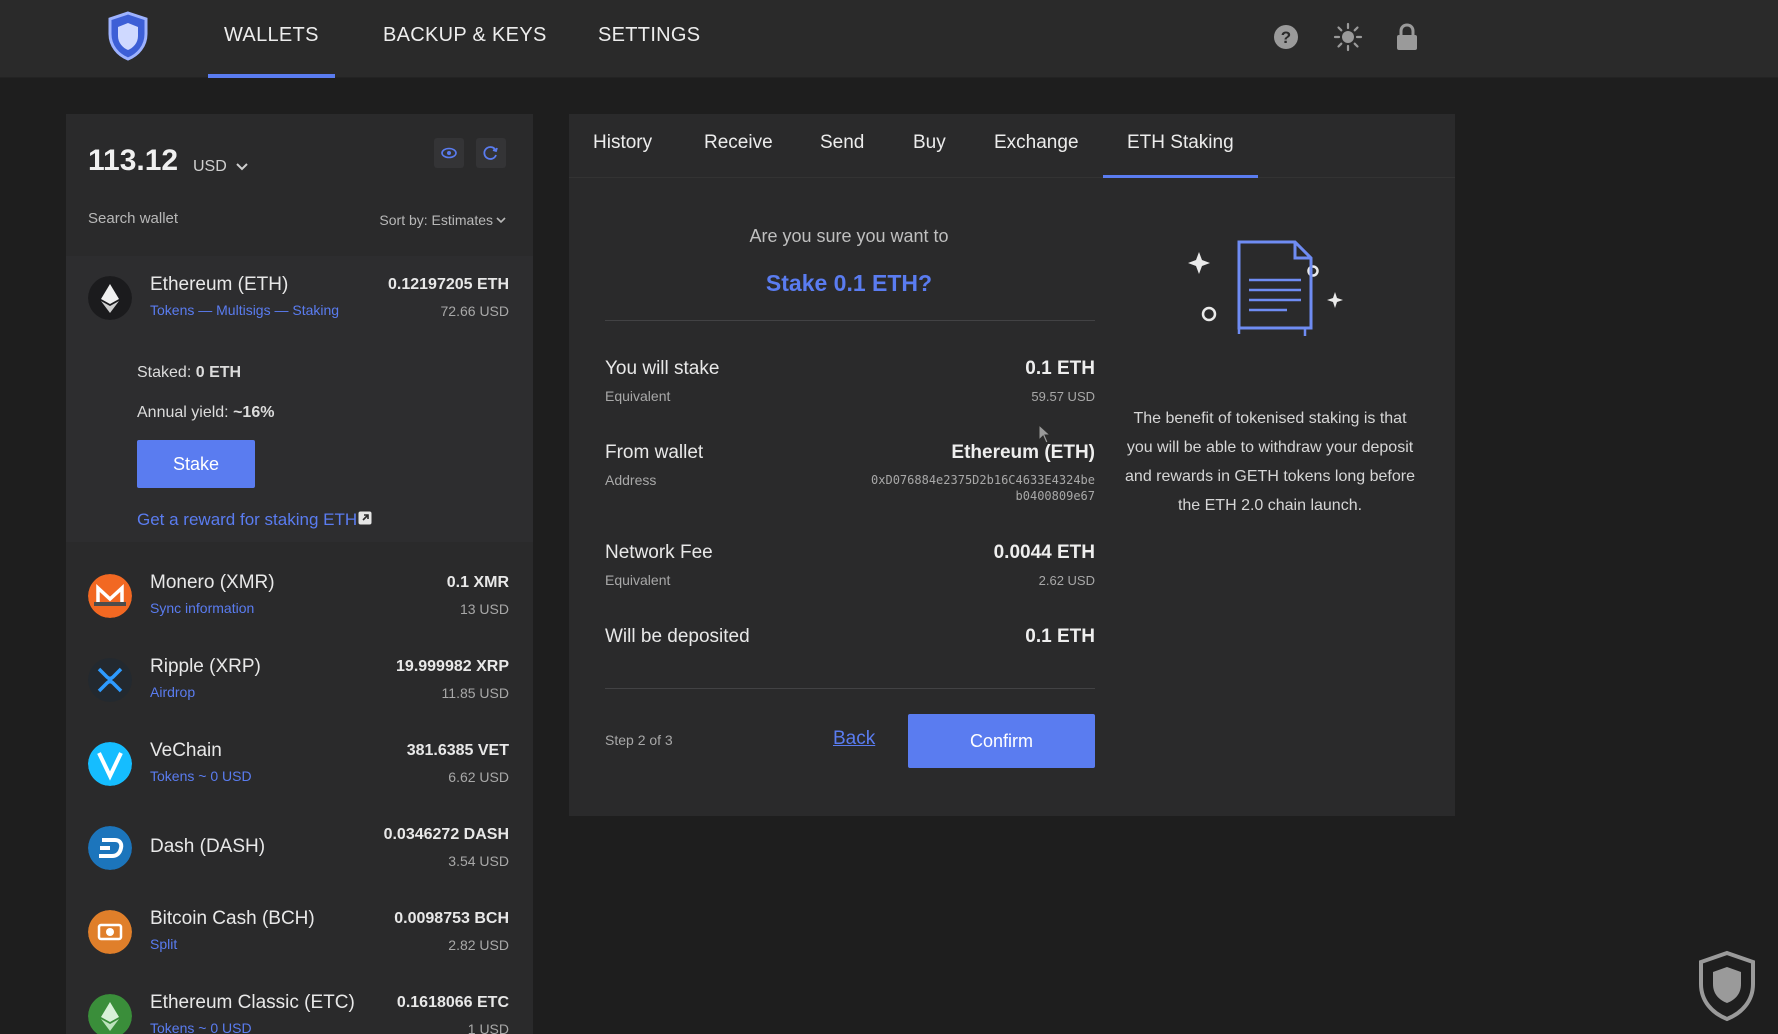  I want to click on tab-eth-staking: ETH Staking, so click(1180, 155).